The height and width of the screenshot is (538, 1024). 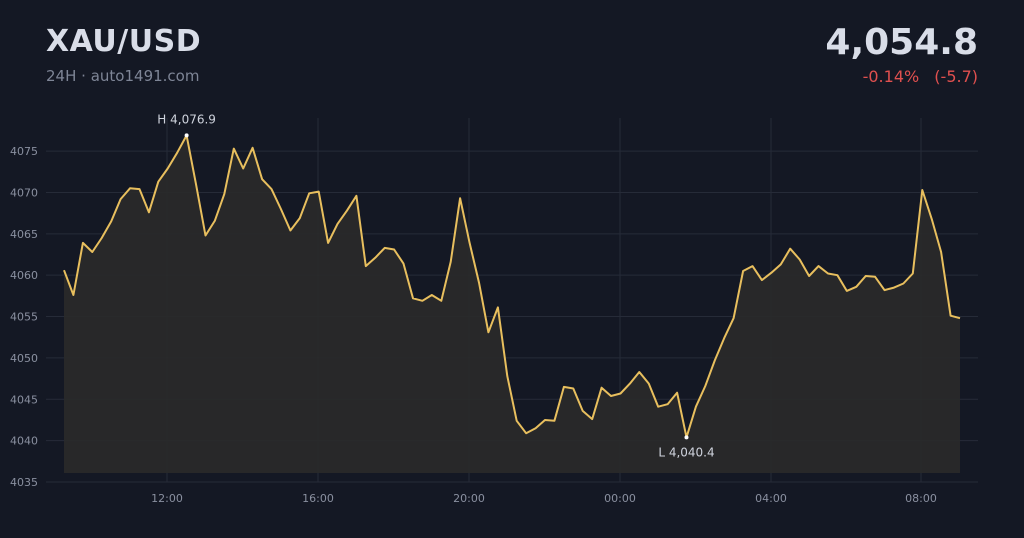 What do you see at coordinates (186, 119) in the screenshot?
I see `high-label: H 4,076.9` at bounding box center [186, 119].